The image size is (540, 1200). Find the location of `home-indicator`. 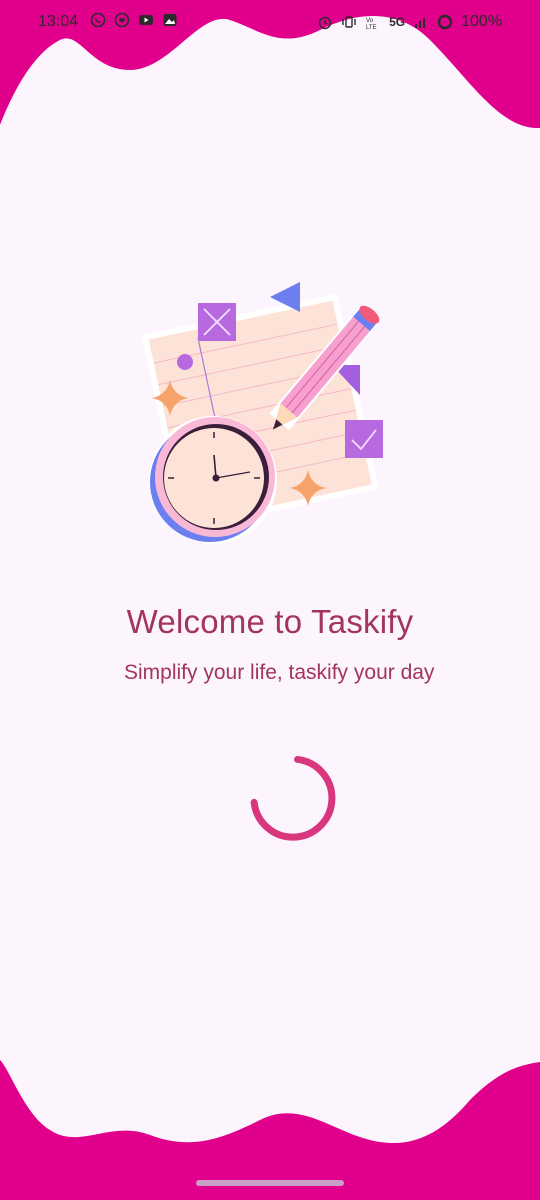

home-indicator is located at coordinates (270, 1183).